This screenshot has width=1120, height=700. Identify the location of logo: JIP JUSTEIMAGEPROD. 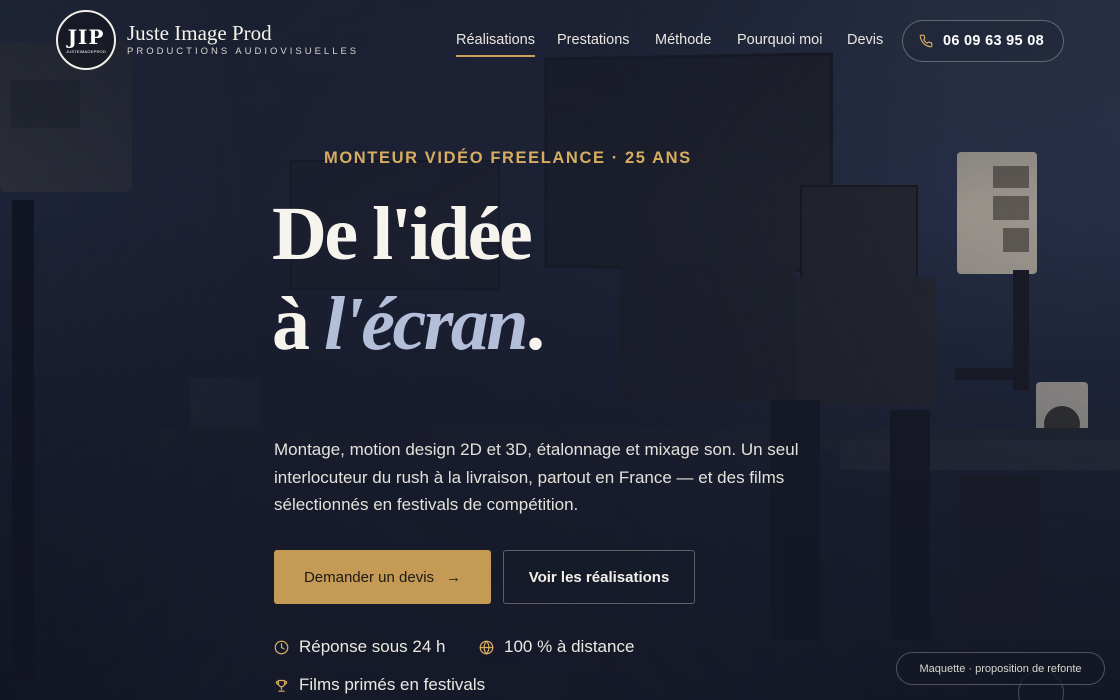
(86, 40).